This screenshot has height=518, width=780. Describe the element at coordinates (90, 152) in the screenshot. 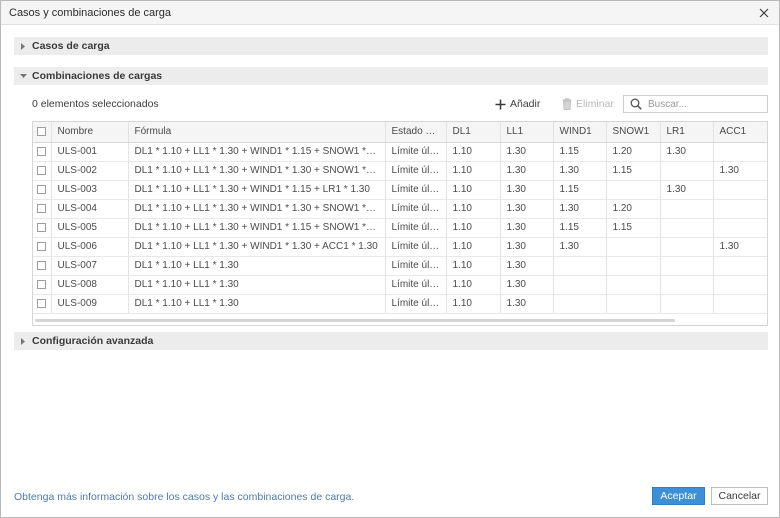

I see `table-cell: ULS-001` at that location.